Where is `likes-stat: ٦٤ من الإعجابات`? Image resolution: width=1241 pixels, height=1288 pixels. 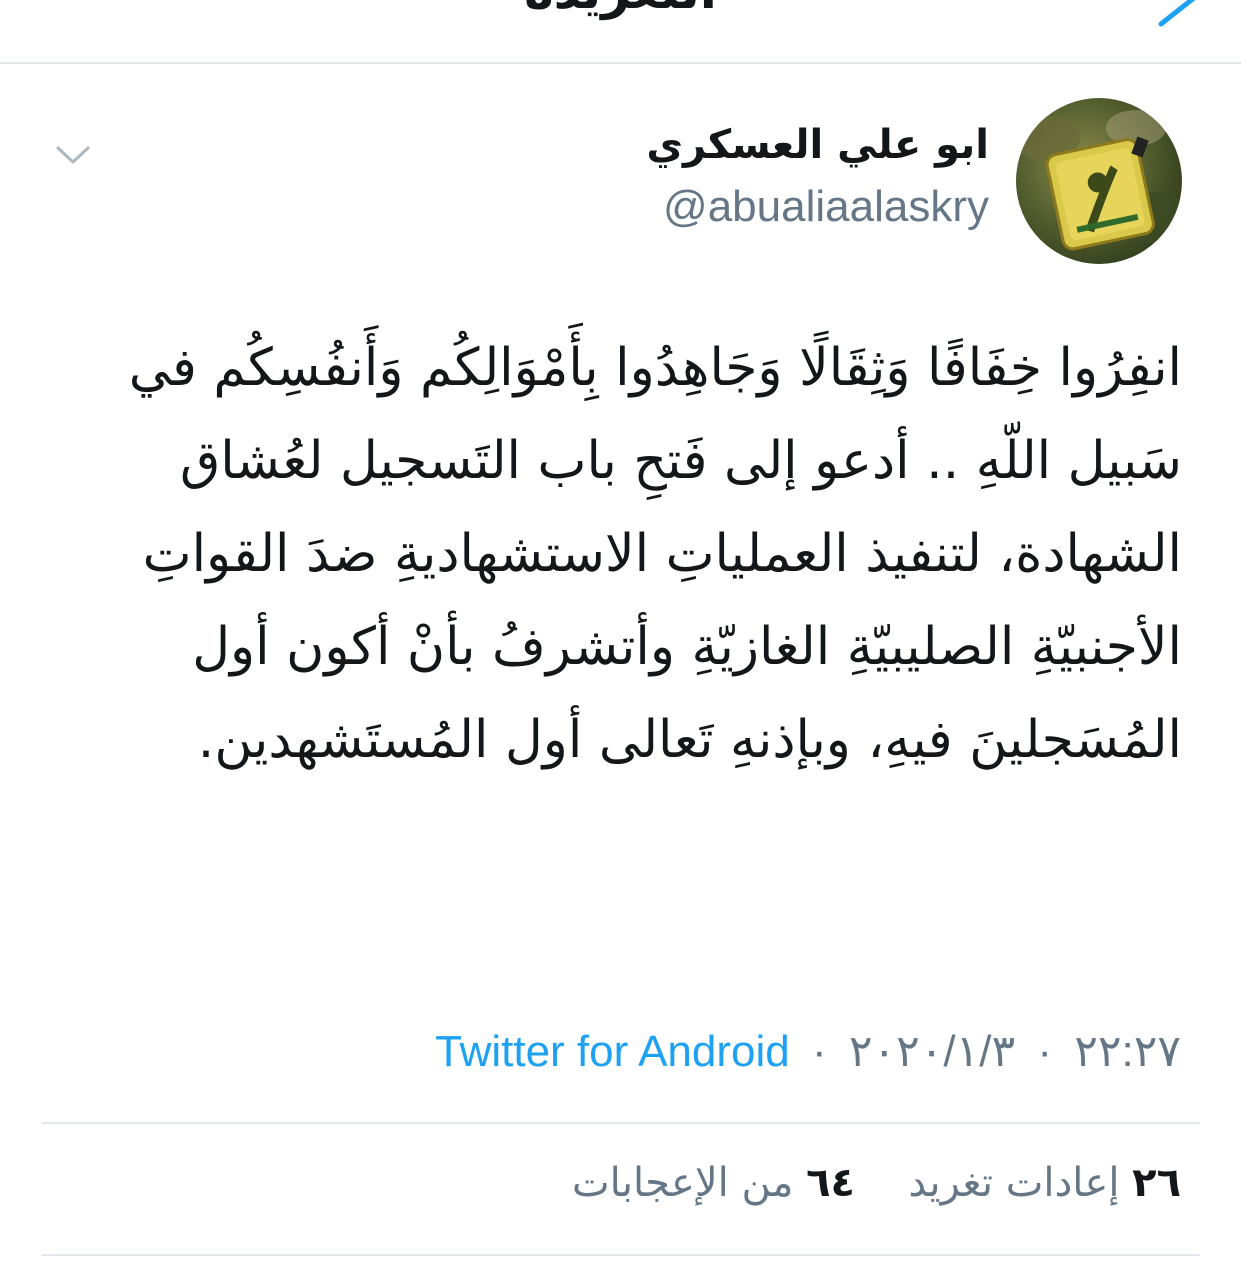
likes-stat: ٦٤ من الإعجابات is located at coordinates (720, 1183).